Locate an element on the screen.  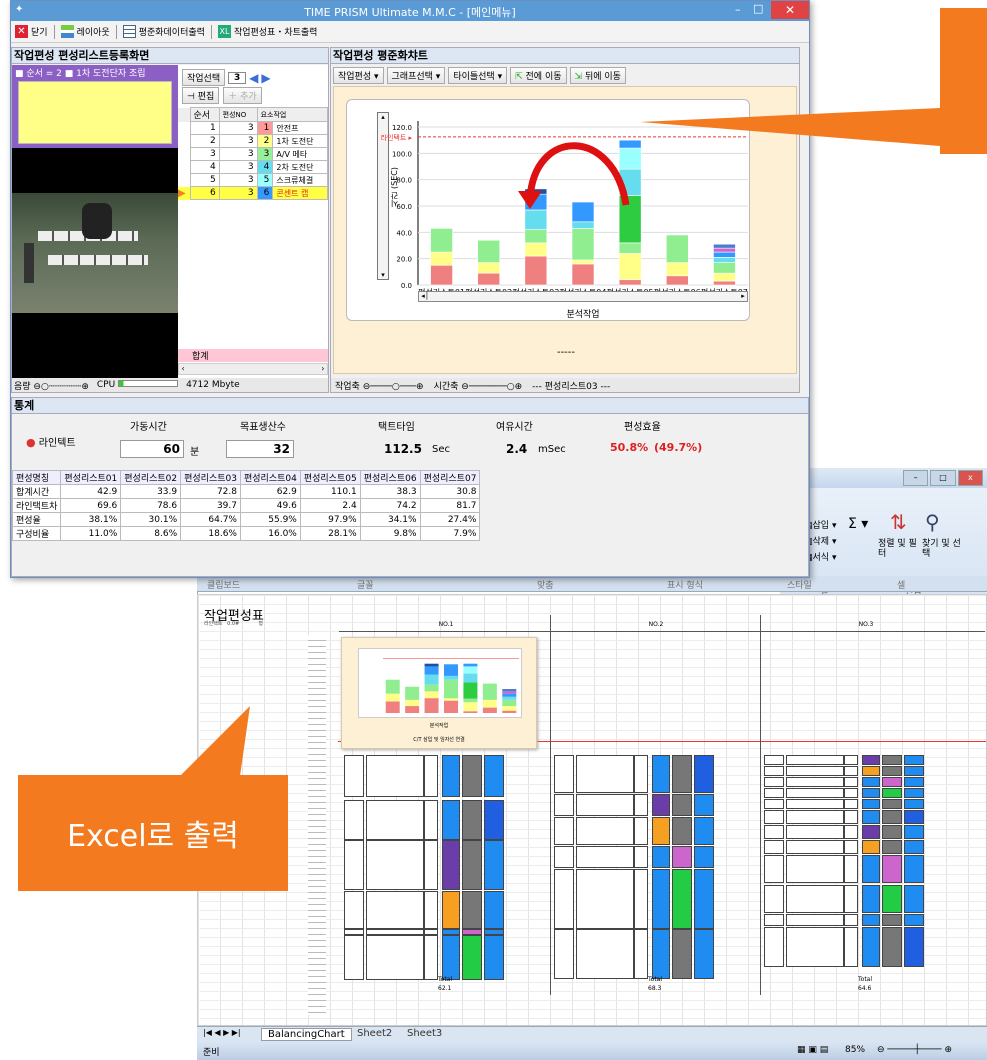
list-row: 5 3 5 스크류체결 is located at coordinates (253, 180).